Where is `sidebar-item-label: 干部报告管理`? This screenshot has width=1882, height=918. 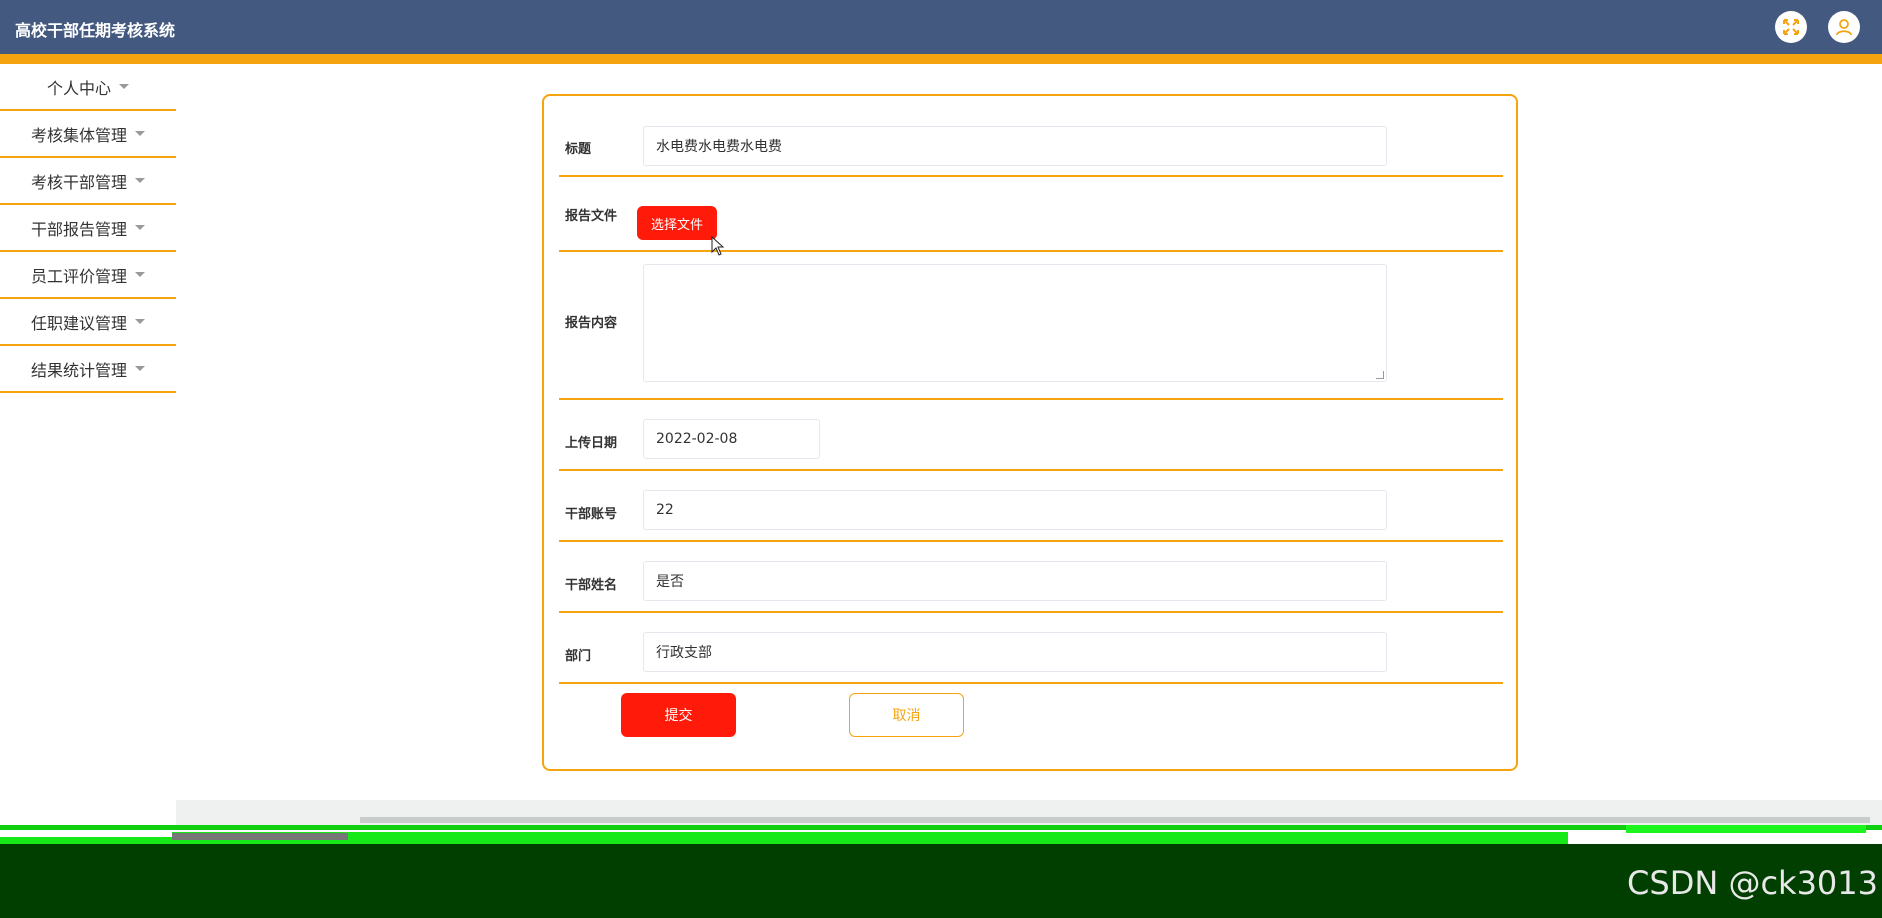
sidebar-item-label: 干部报告管理 is located at coordinates (78, 229).